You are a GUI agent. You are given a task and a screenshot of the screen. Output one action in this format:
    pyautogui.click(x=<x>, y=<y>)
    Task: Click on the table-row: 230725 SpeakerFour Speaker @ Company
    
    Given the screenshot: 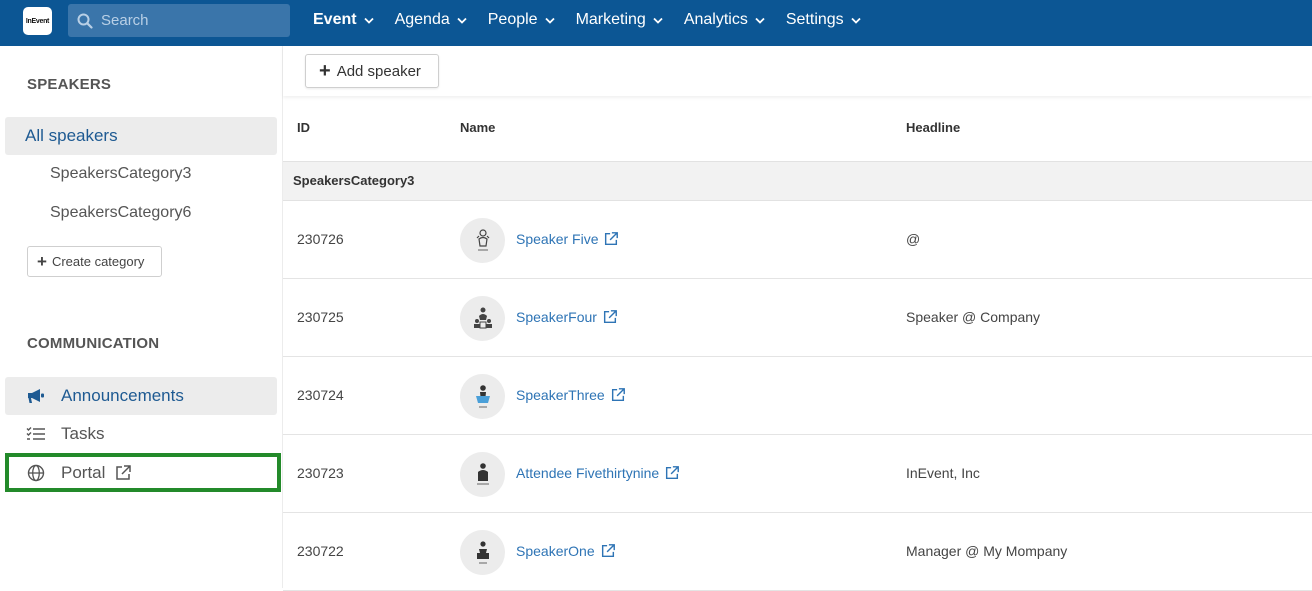 What is the action you would take?
    pyautogui.click(x=797, y=318)
    